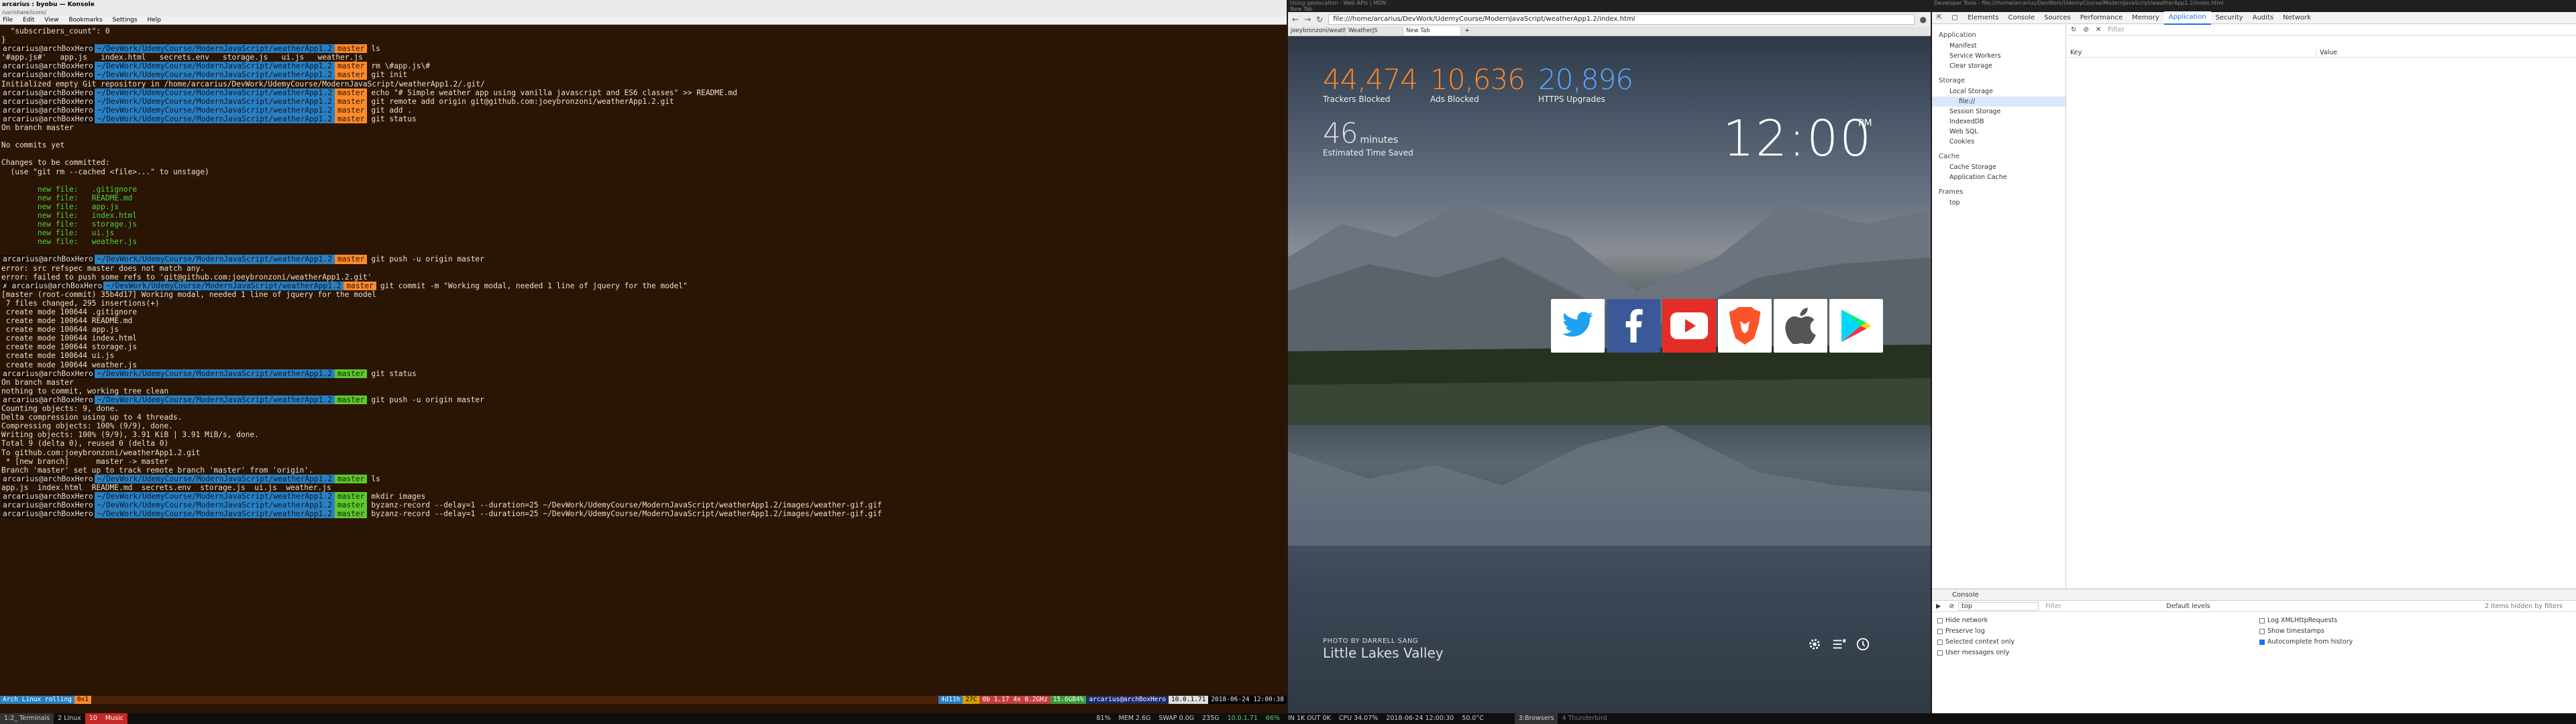  What do you see at coordinates (37, 382) in the screenshot?
I see `output-text: On branch master` at bounding box center [37, 382].